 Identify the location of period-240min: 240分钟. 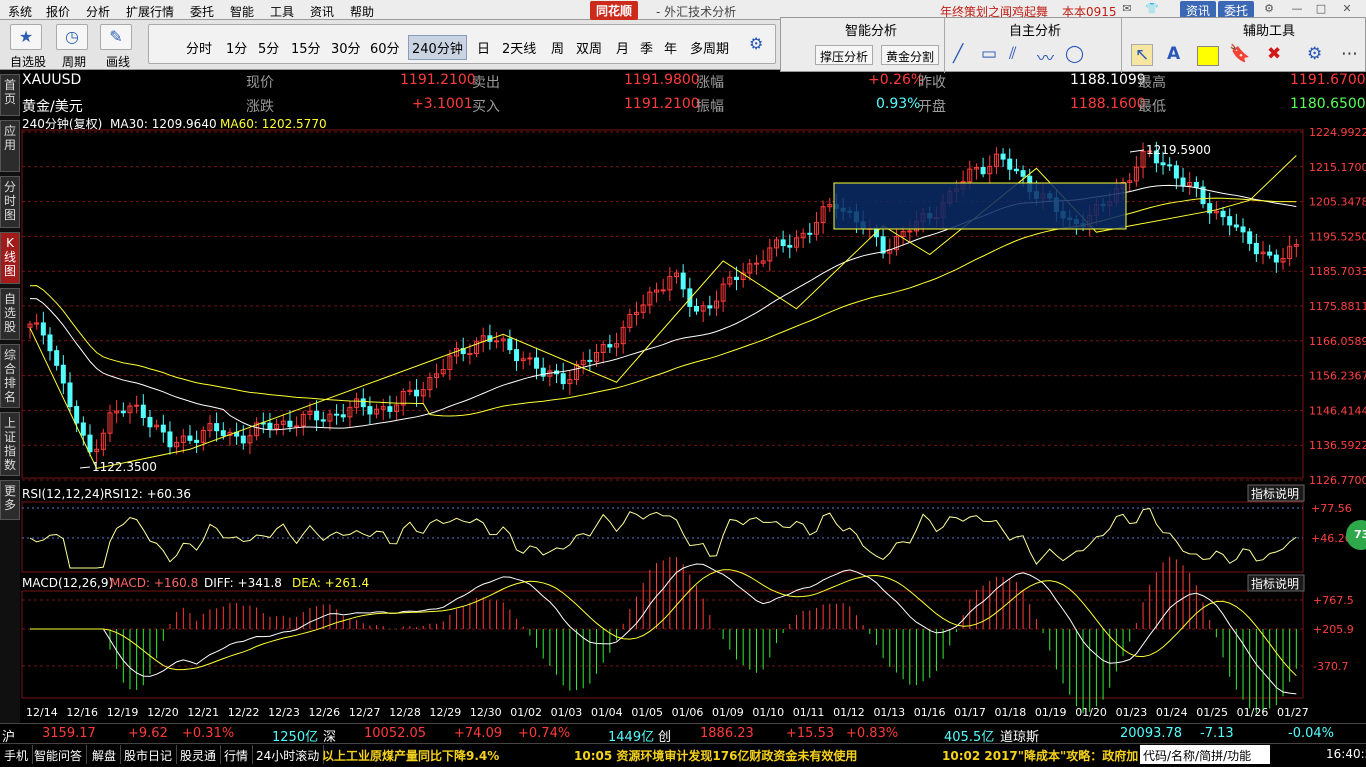
(437, 47).